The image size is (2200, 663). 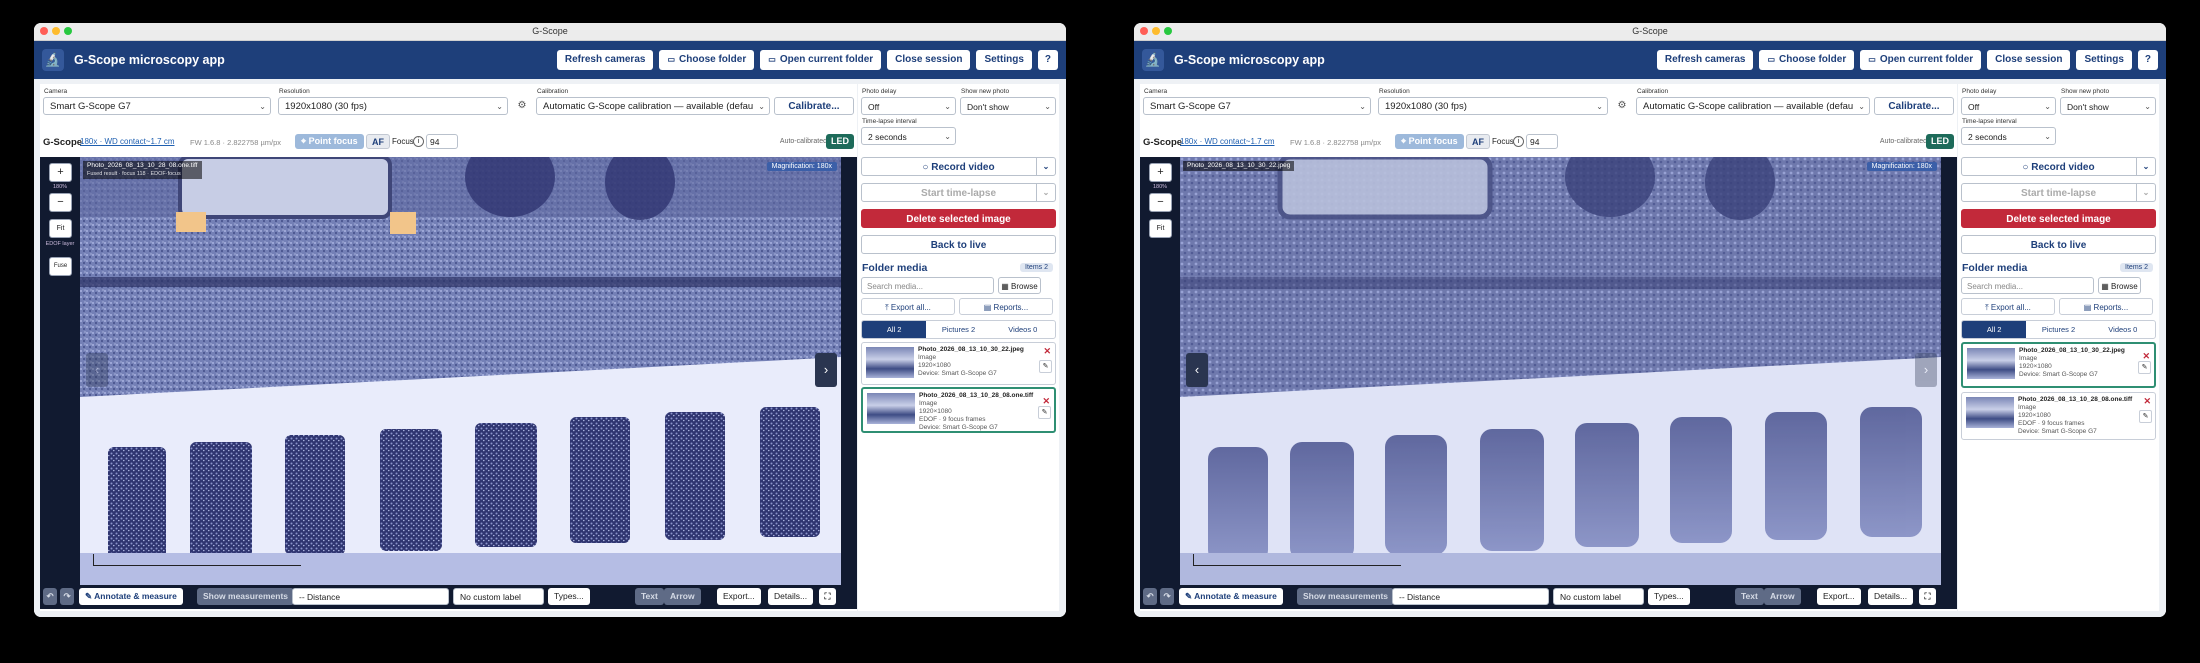 What do you see at coordinates (60, 266) in the screenshot?
I see `fuse-select: Fuse` at bounding box center [60, 266].